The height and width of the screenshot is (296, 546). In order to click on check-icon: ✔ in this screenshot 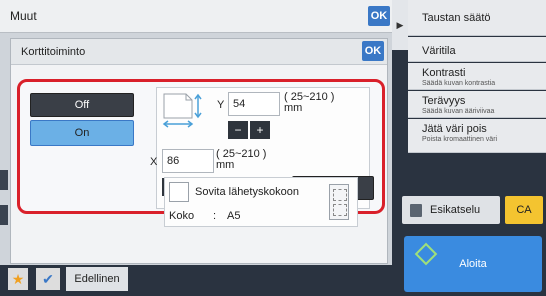, I will do `click(48, 279)`.